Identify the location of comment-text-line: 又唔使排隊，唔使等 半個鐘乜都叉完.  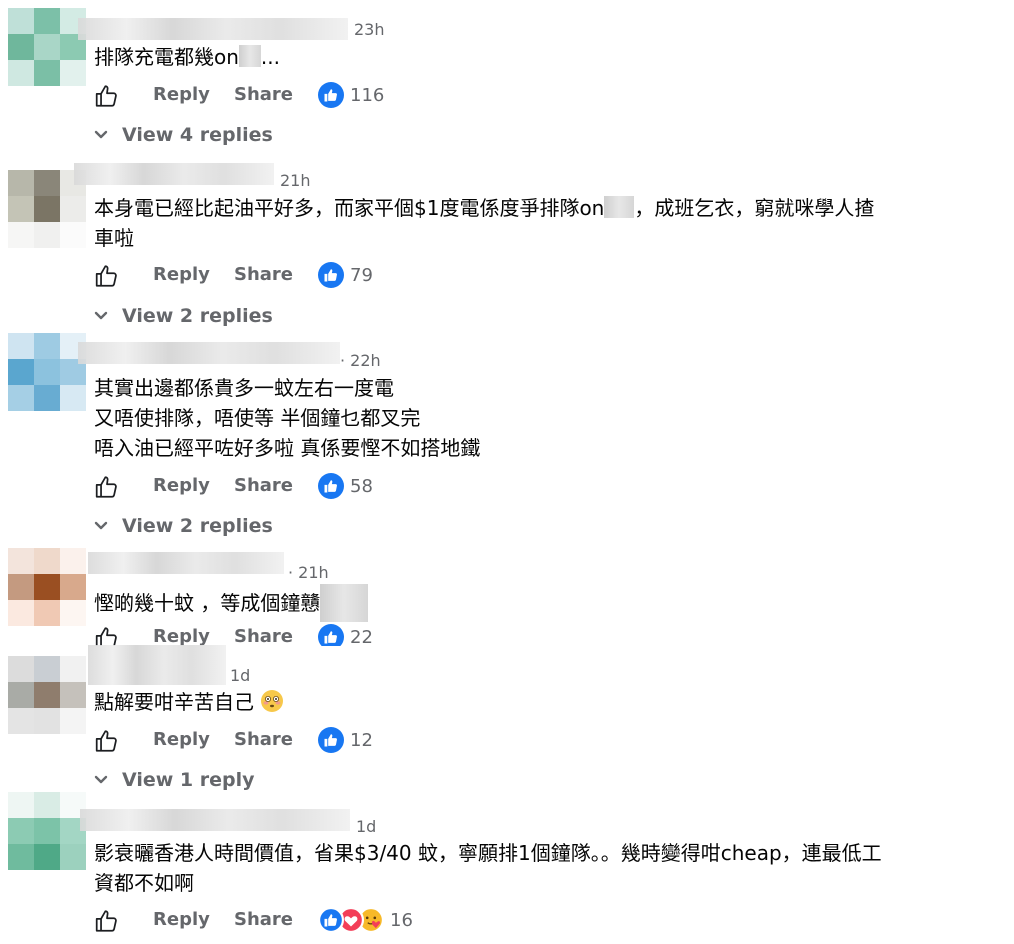
(257, 418).